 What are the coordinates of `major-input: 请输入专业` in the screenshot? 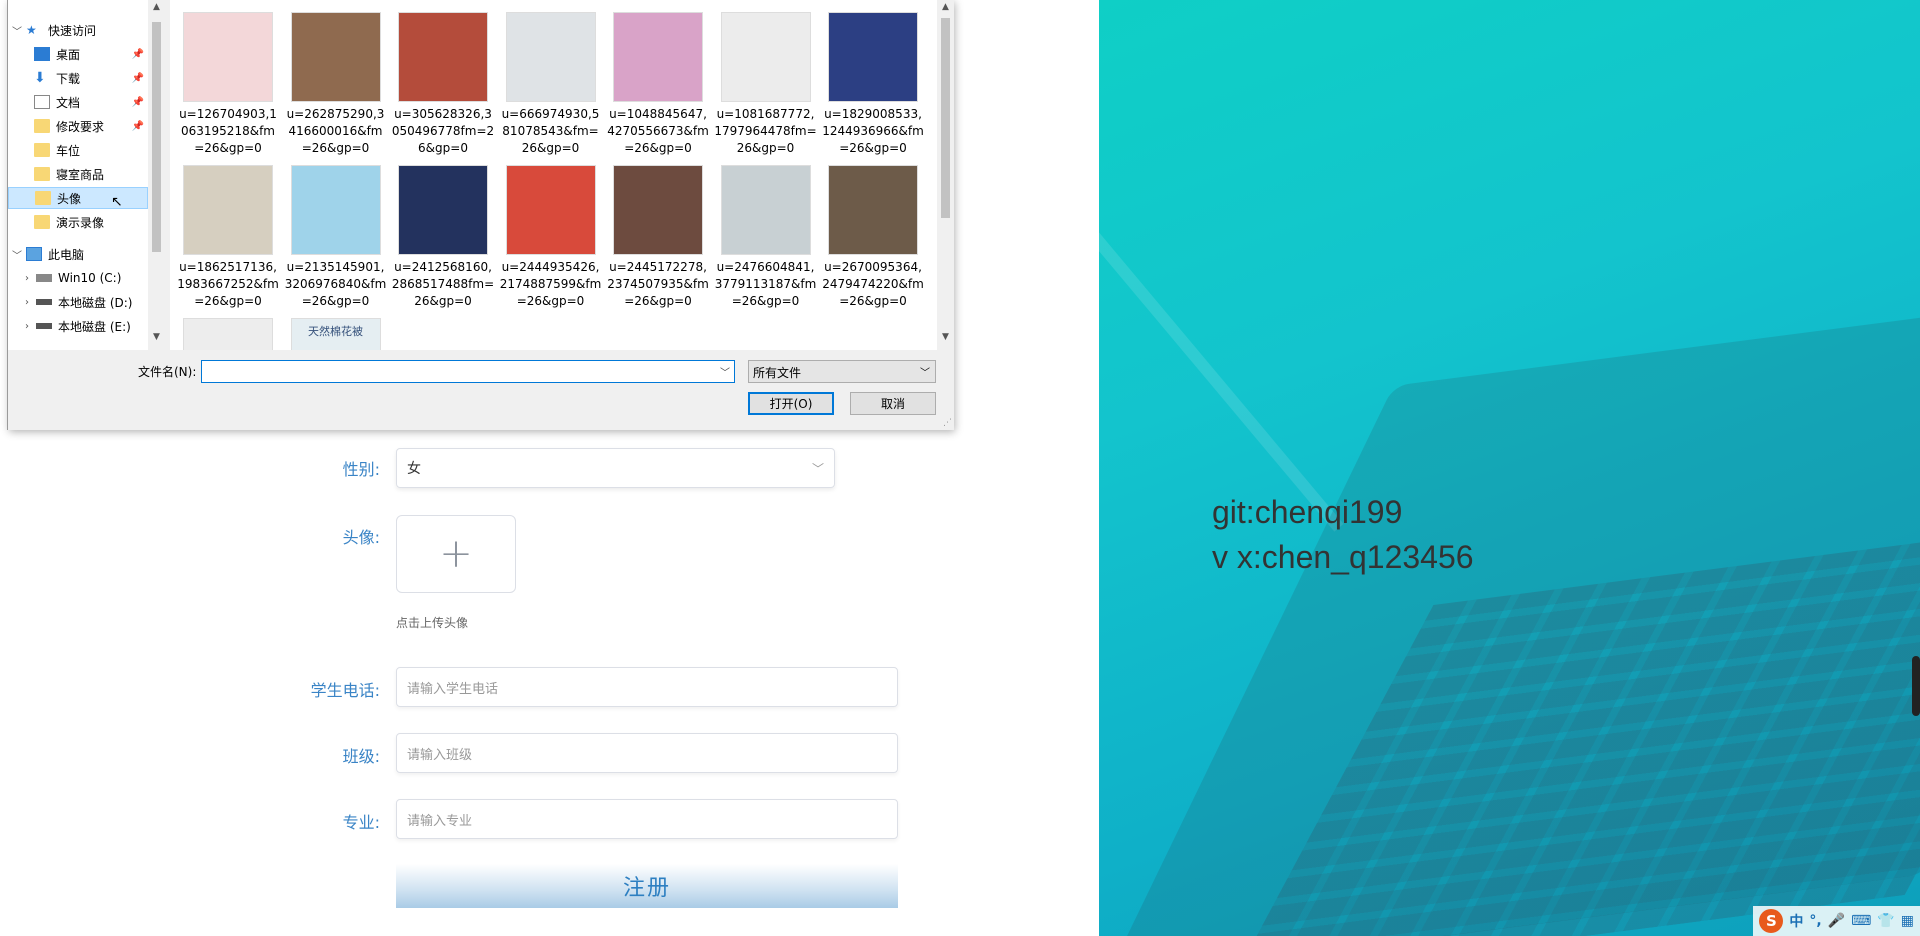 It's located at (647, 819).